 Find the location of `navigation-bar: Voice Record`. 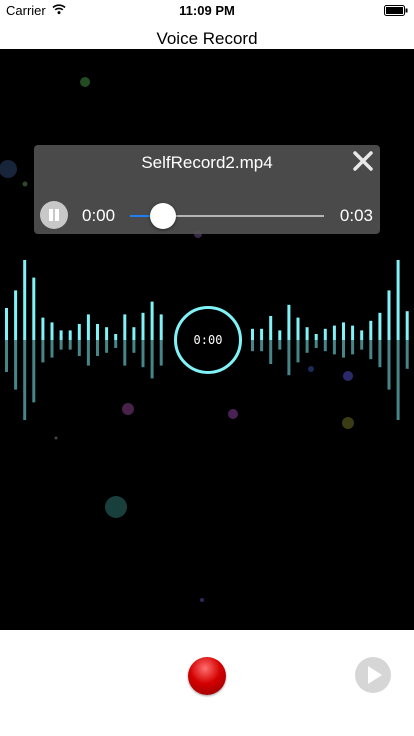

navigation-bar: Voice Record is located at coordinates (207, 35).